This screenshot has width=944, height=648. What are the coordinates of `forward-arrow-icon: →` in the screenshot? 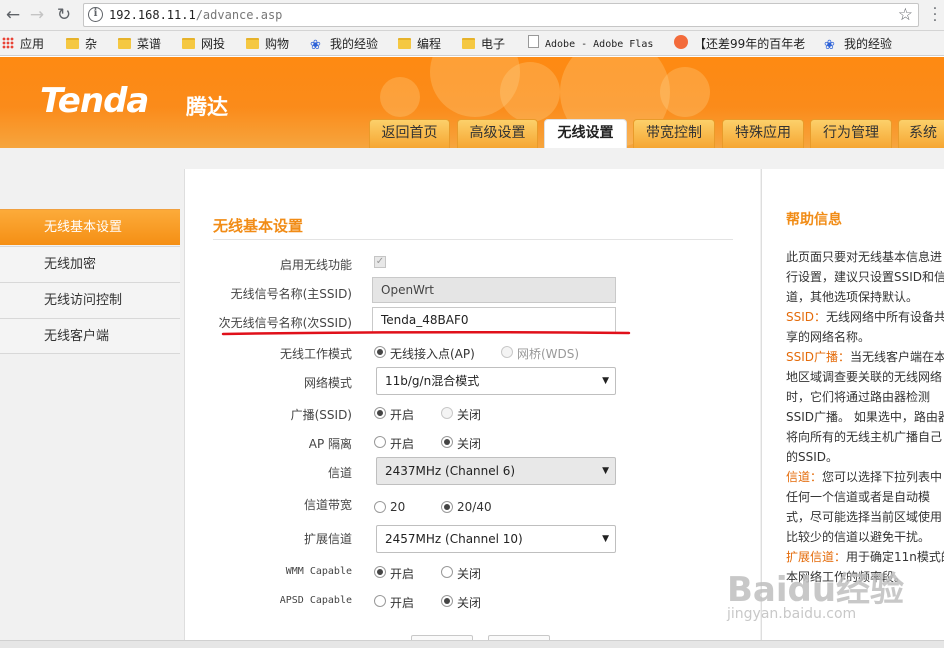 It's located at (37, 15).